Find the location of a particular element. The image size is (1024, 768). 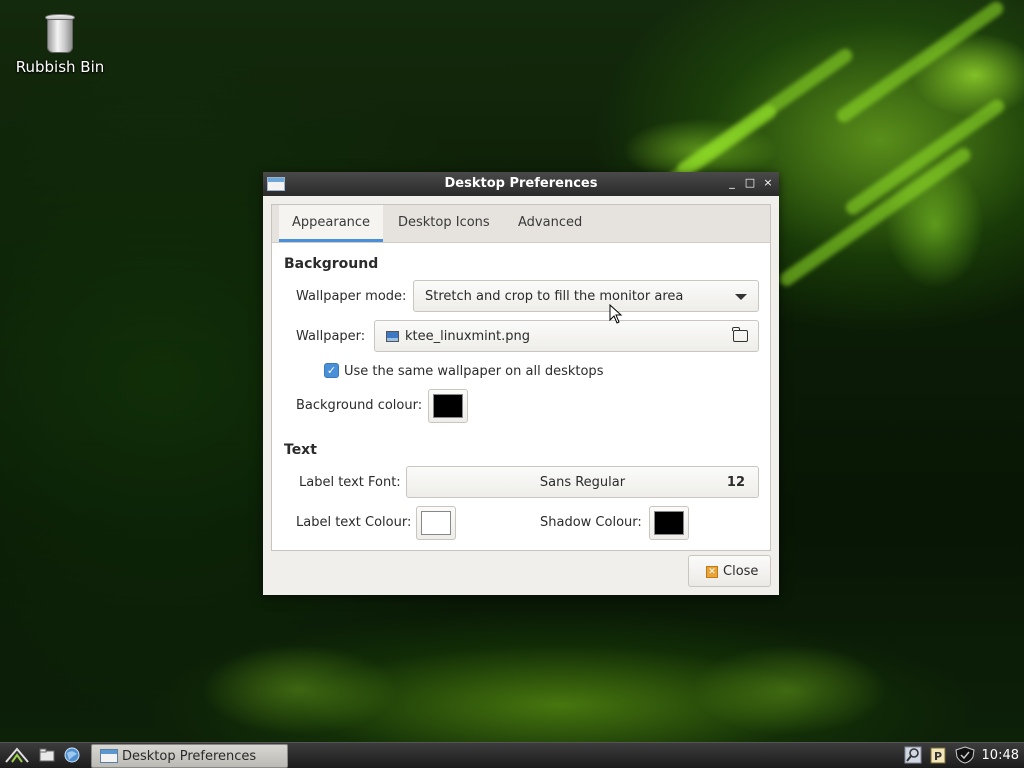

shield-icon is located at coordinates (965, 755).